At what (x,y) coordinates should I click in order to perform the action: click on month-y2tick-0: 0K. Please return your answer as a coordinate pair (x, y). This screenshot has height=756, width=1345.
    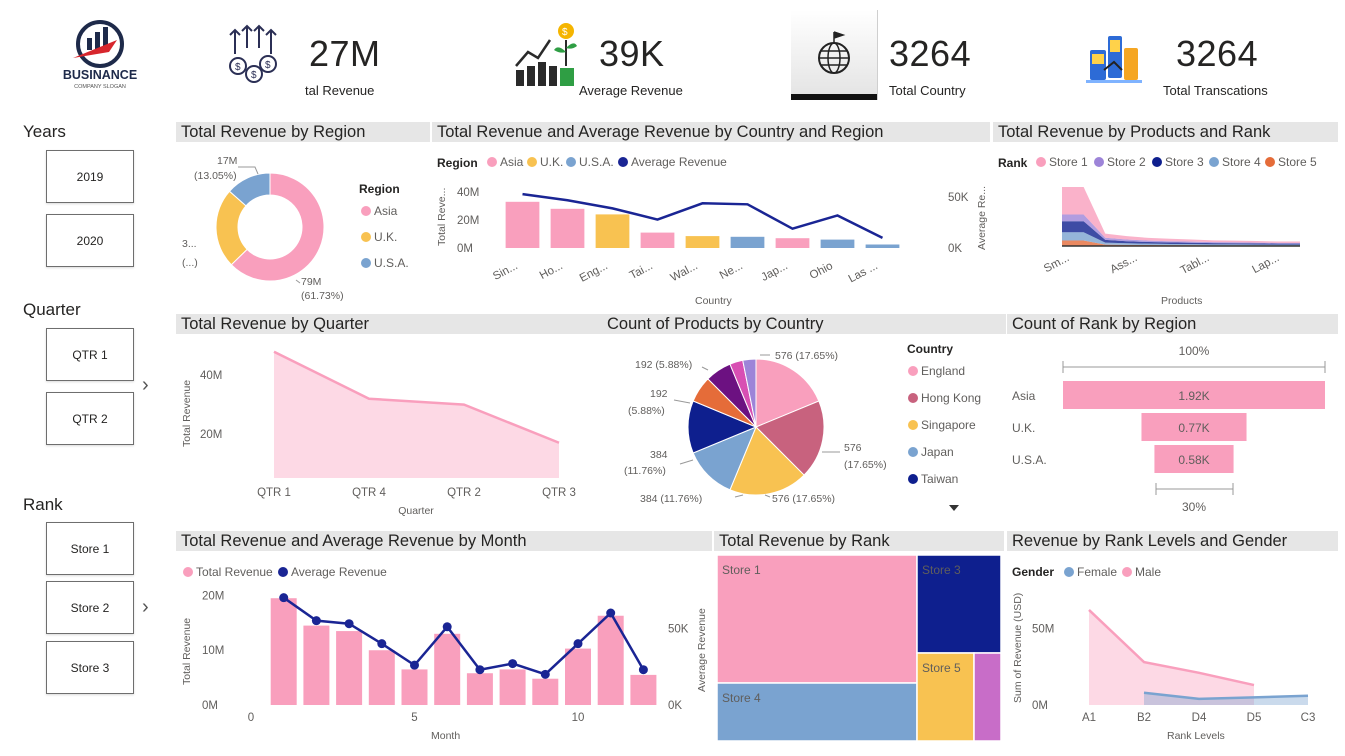
    Looking at the image, I should click on (675, 706).